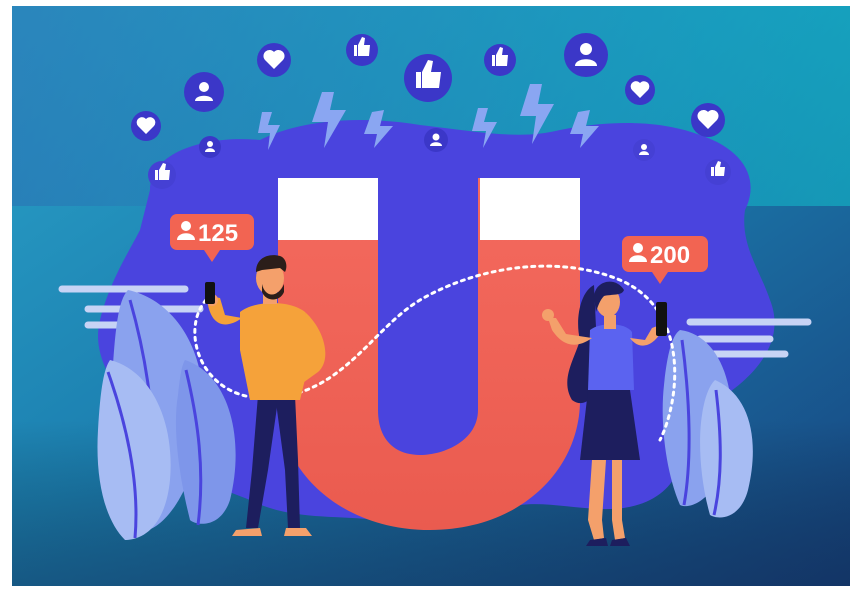 Image resolution: width=851 pixels, height=592 pixels. What do you see at coordinates (218, 233) in the screenshot?
I see `badge-count-left: 125` at bounding box center [218, 233].